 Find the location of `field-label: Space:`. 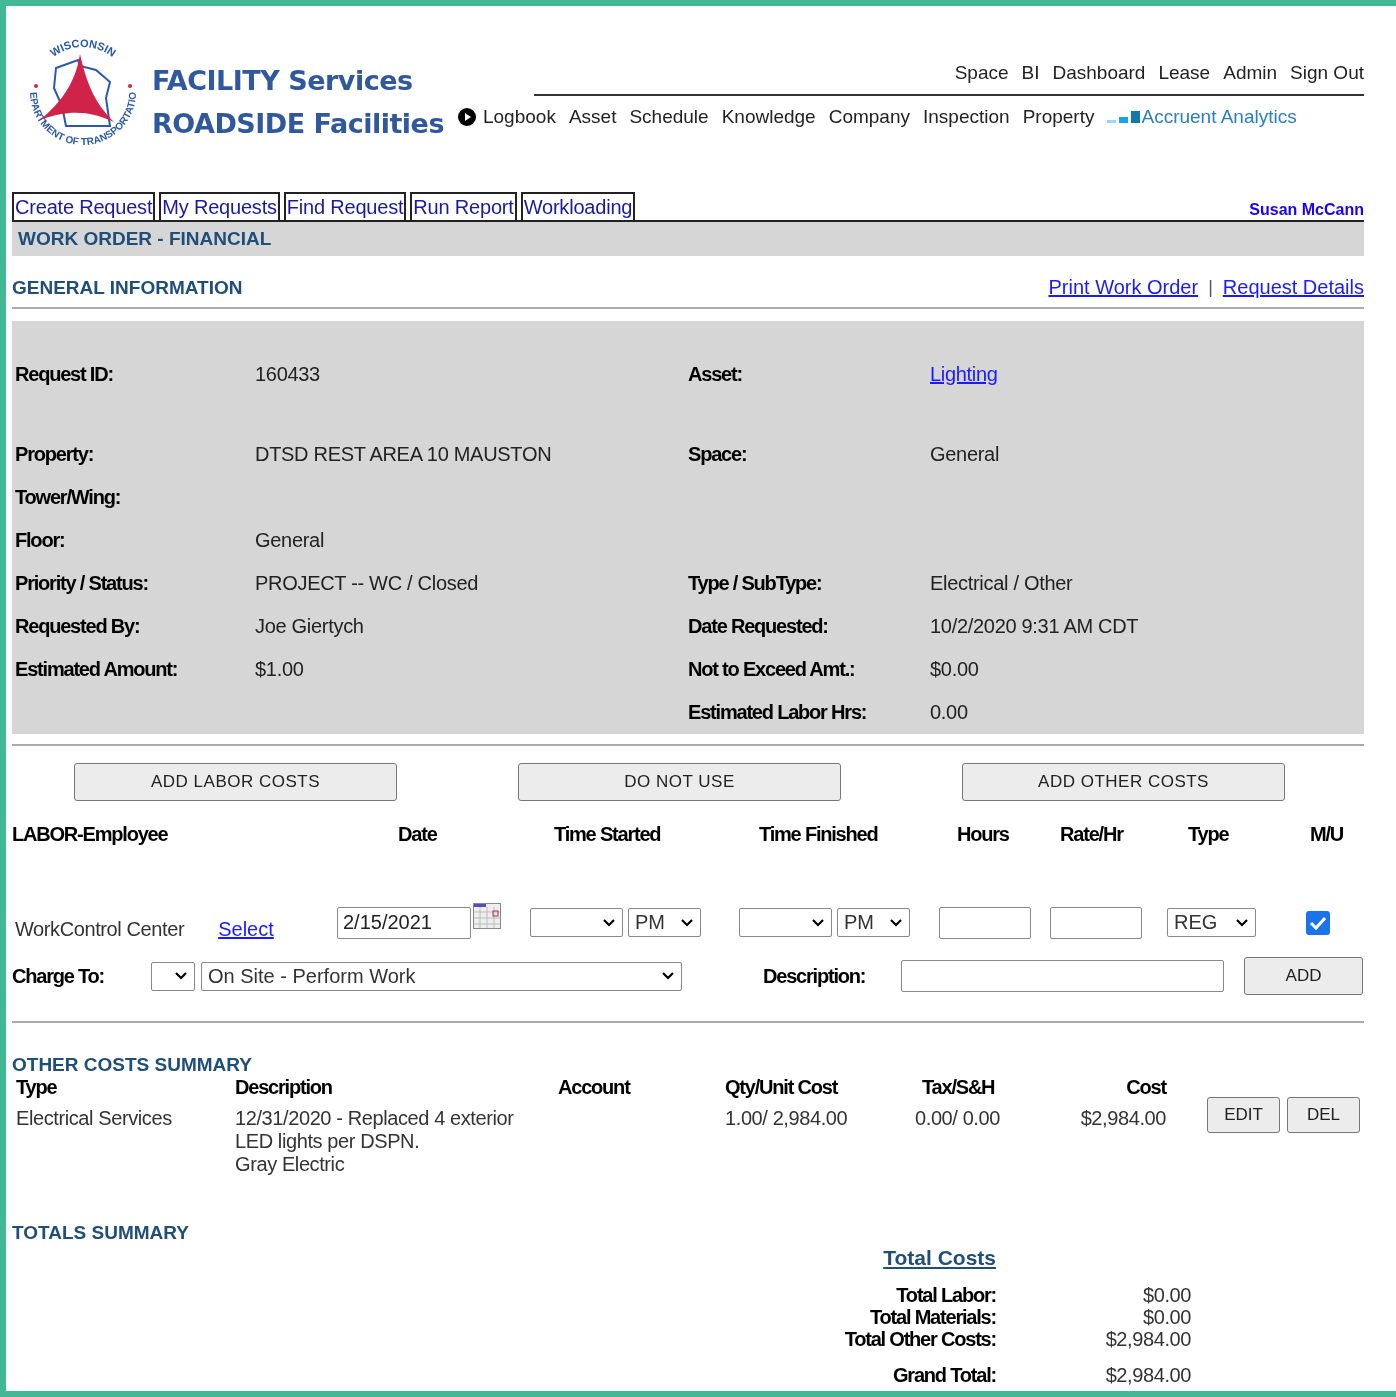

field-label: Space: is located at coordinates (718, 454).